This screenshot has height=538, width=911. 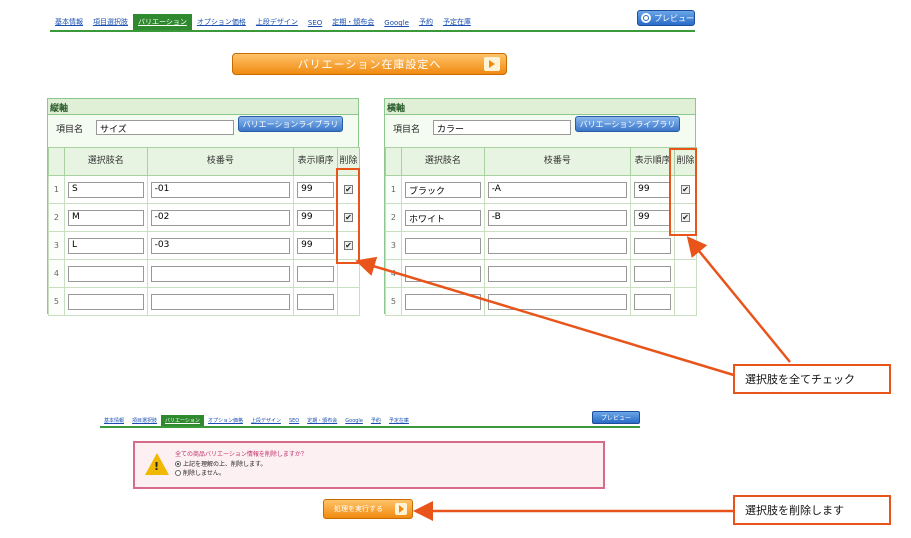 I want to click on tab-7: Google, so click(x=354, y=422).